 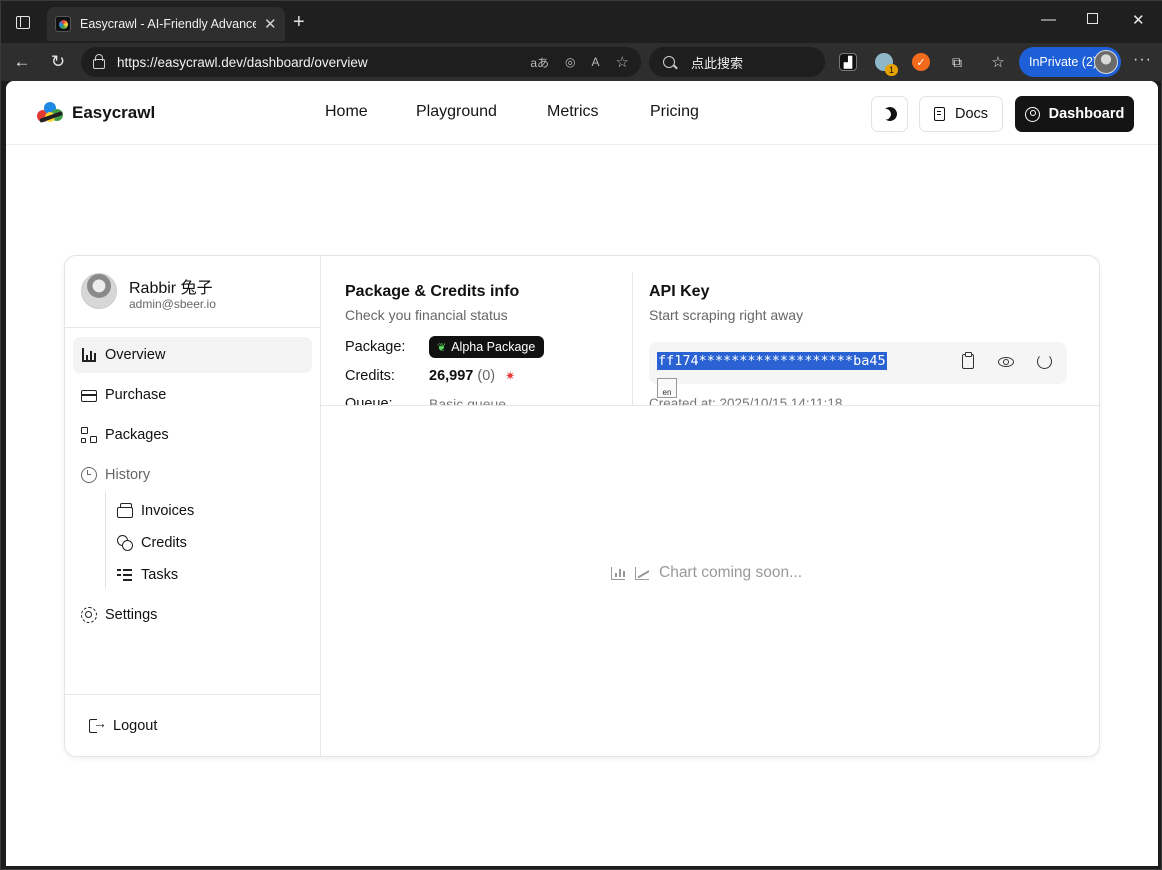 What do you see at coordinates (968, 360) in the screenshot?
I see `copy-clipboard-icon` at bounding box center [968, 360].